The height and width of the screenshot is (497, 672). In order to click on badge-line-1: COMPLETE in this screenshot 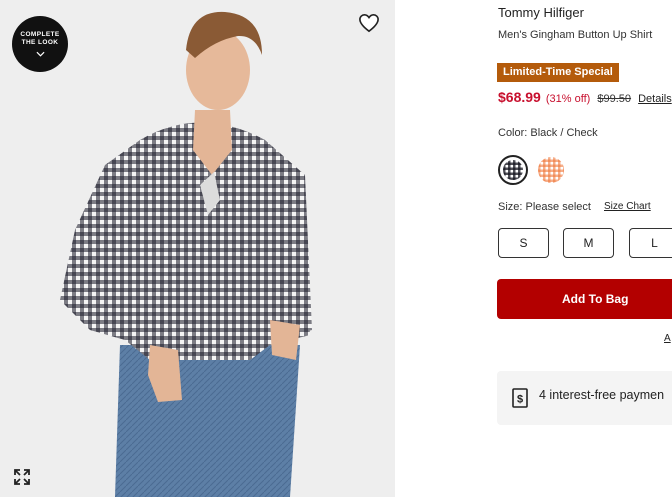, I will do `click(40, 34)`.